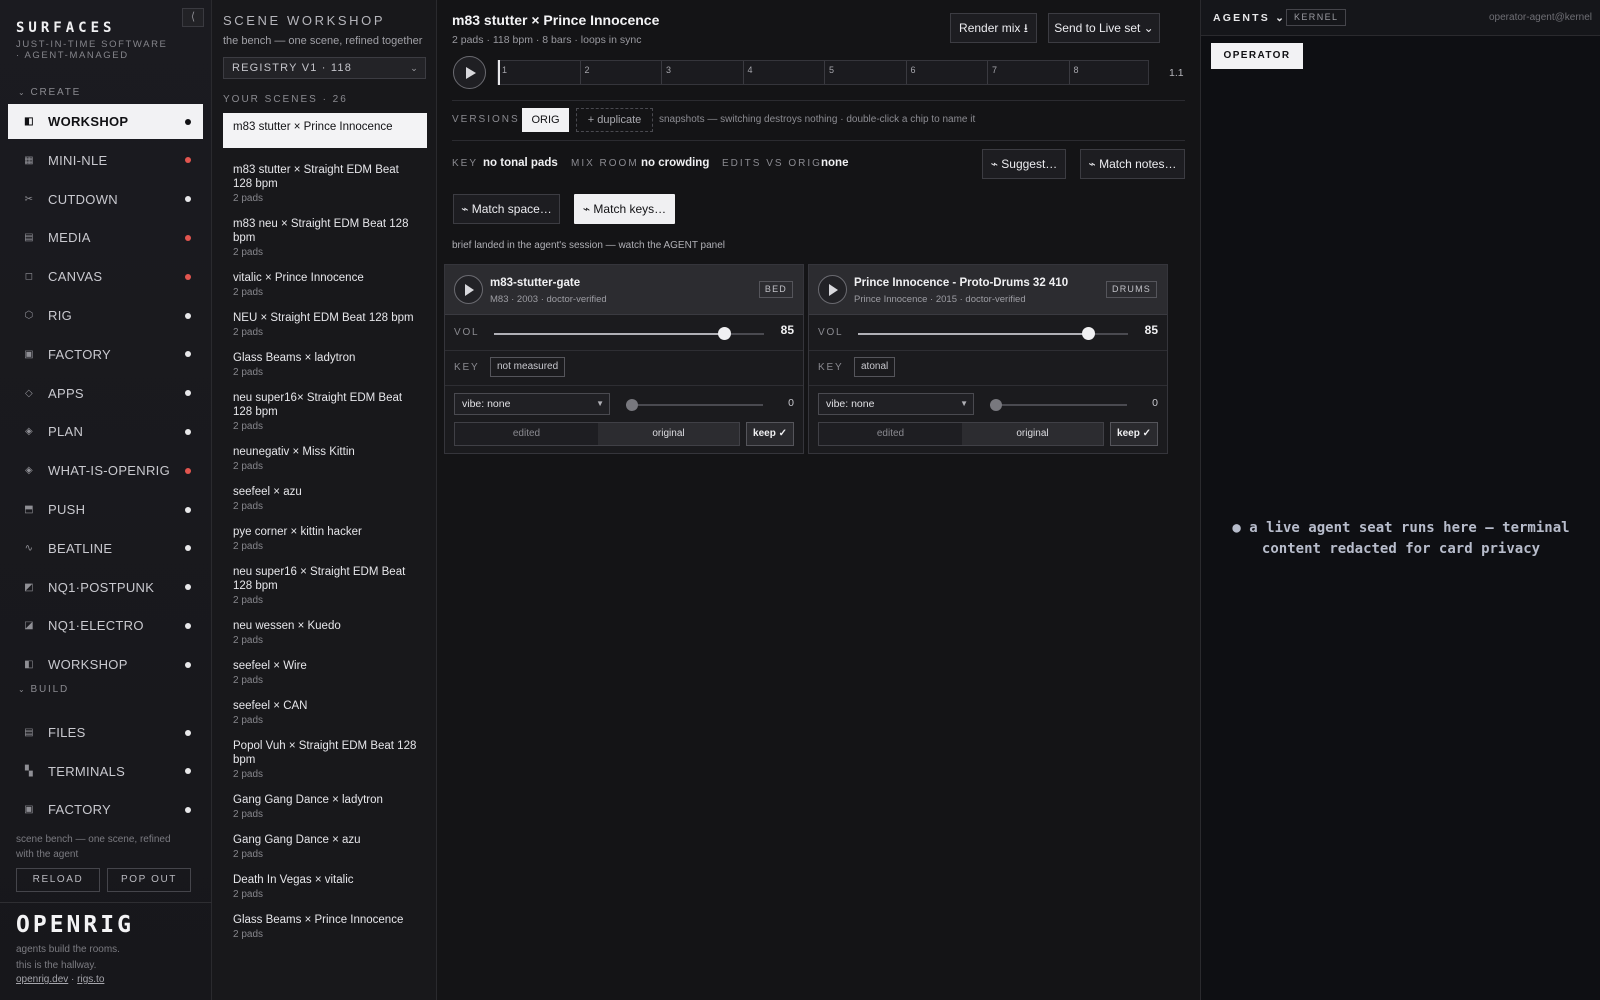 This screenshot has height=1000, width=1600. What do you see at coordinates (105, 587) in the screenshot?
I see `sidebar-item-nq1-postpunk: ◩ NQ1·POSTPUNK` at bounding box center [105, 587].